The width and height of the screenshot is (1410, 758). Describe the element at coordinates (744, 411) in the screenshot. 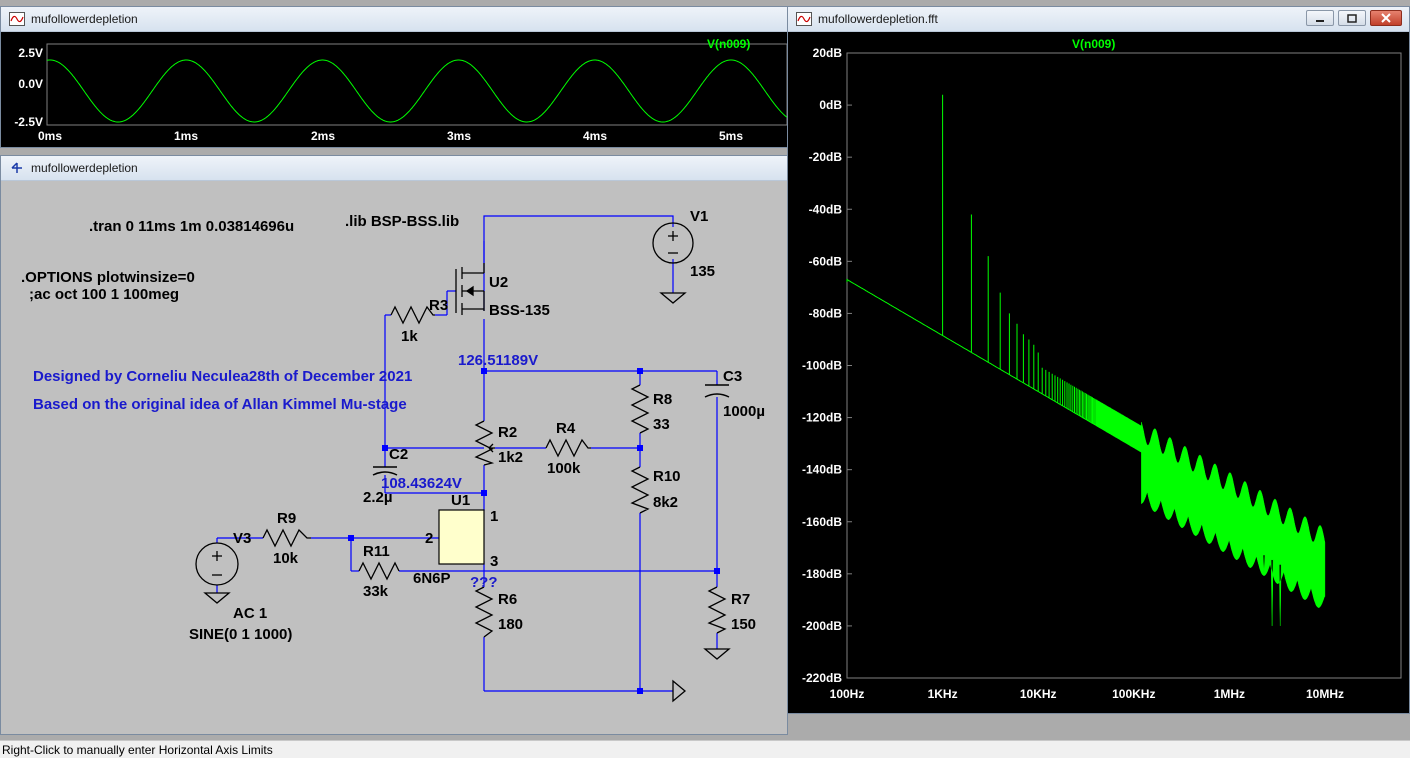

I see `c3-value: 1000µ` at that location.